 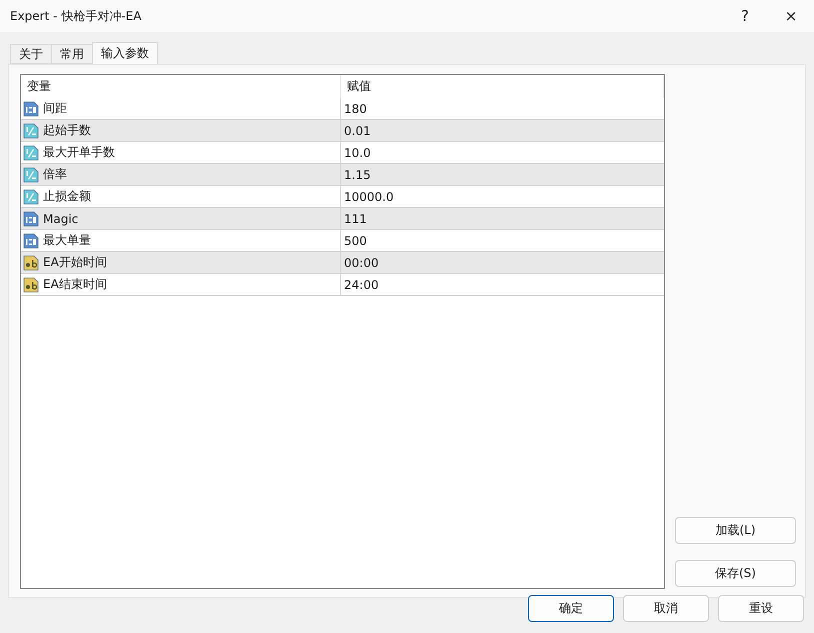 What do you see at coordinates (55, 174) in the screenshot?
I see `parameter-name: 倍率` at bounding box center [55, 174].